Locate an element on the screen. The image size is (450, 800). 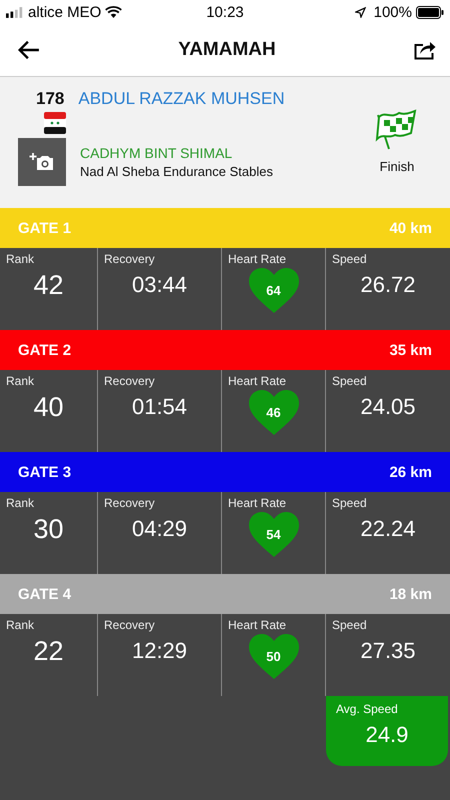
heart-rate-value: 64 is located at coordinates (273, 290).